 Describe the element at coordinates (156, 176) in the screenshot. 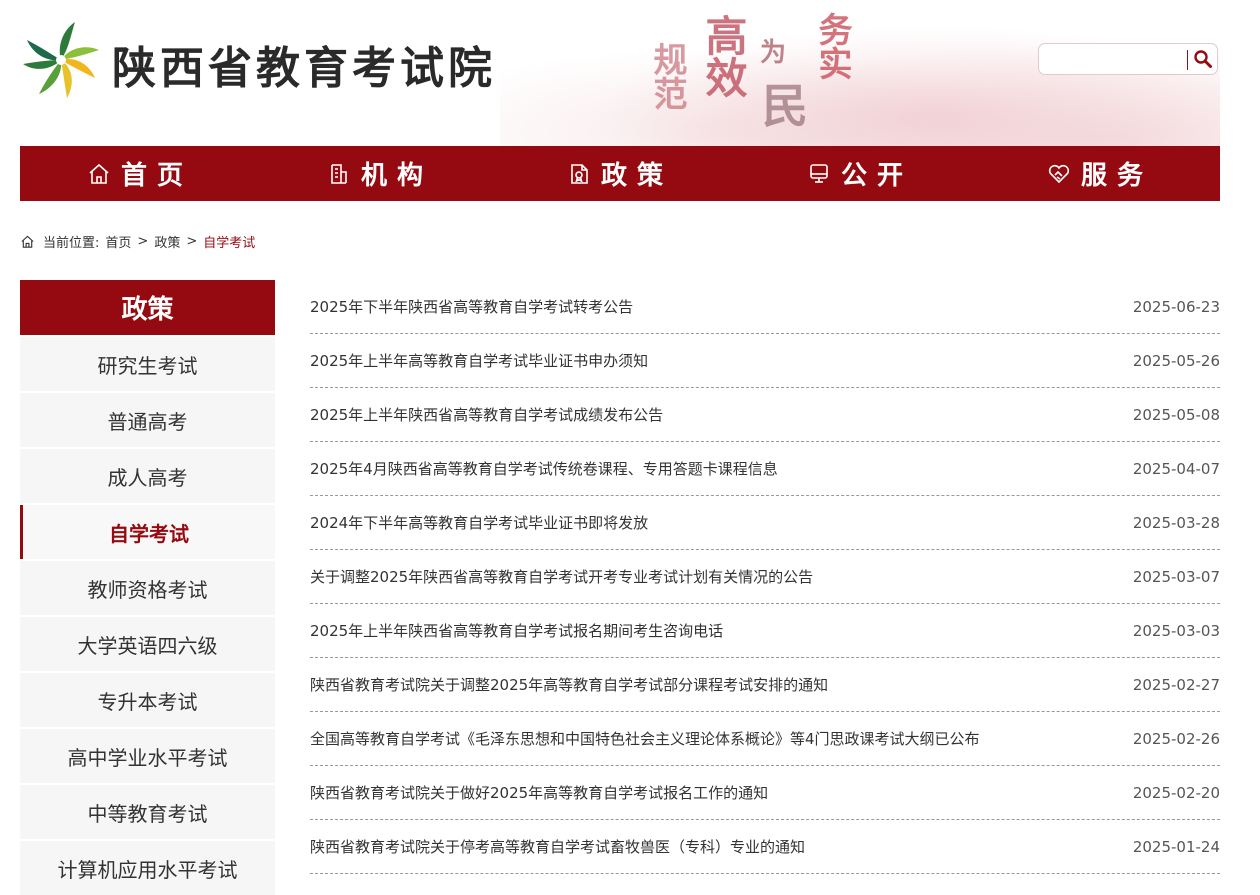

I see `nav-label: 首页` at that location.